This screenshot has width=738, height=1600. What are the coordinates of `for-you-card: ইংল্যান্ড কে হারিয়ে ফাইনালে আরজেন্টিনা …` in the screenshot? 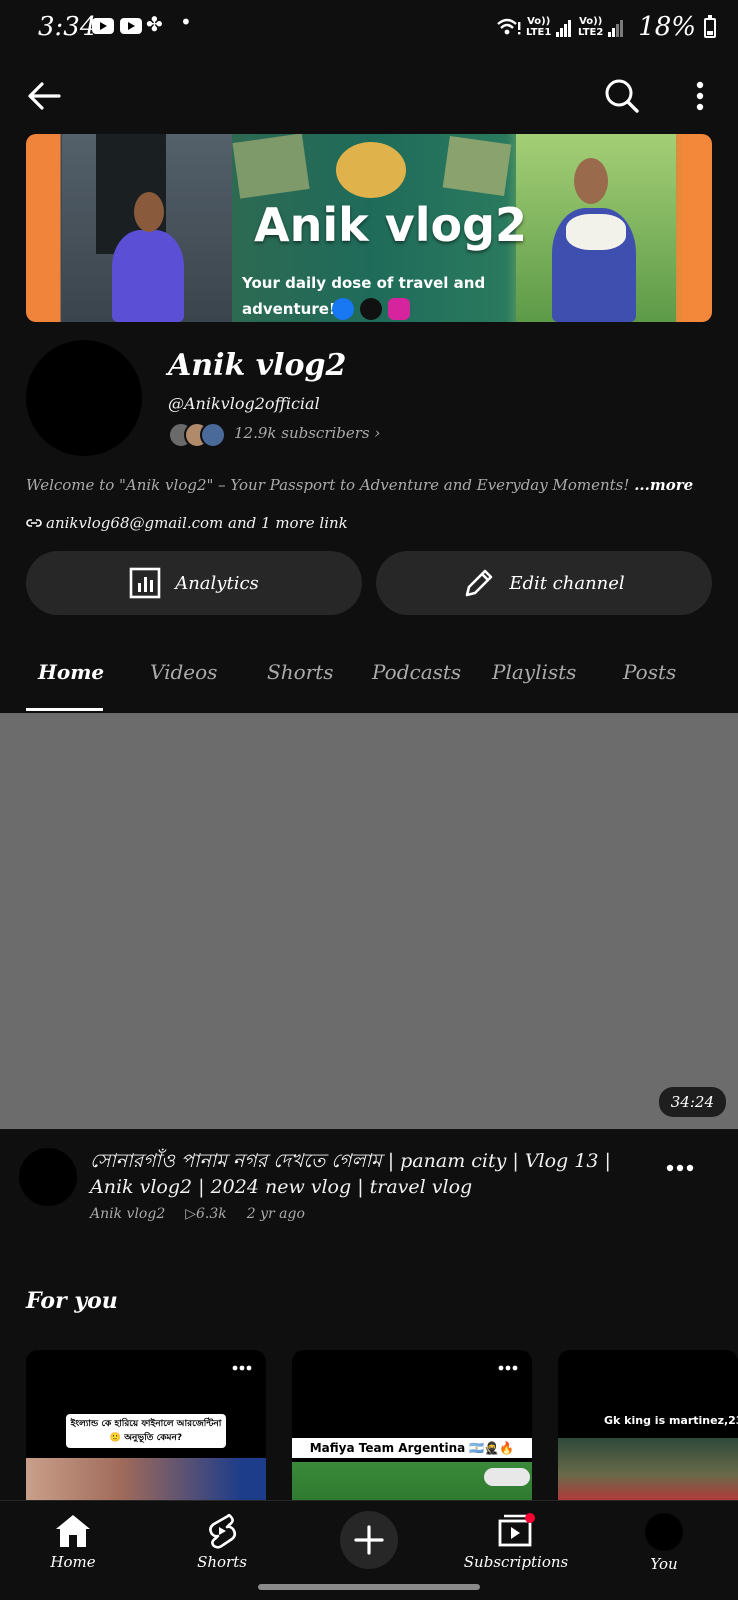 It's located at (146, 1425).